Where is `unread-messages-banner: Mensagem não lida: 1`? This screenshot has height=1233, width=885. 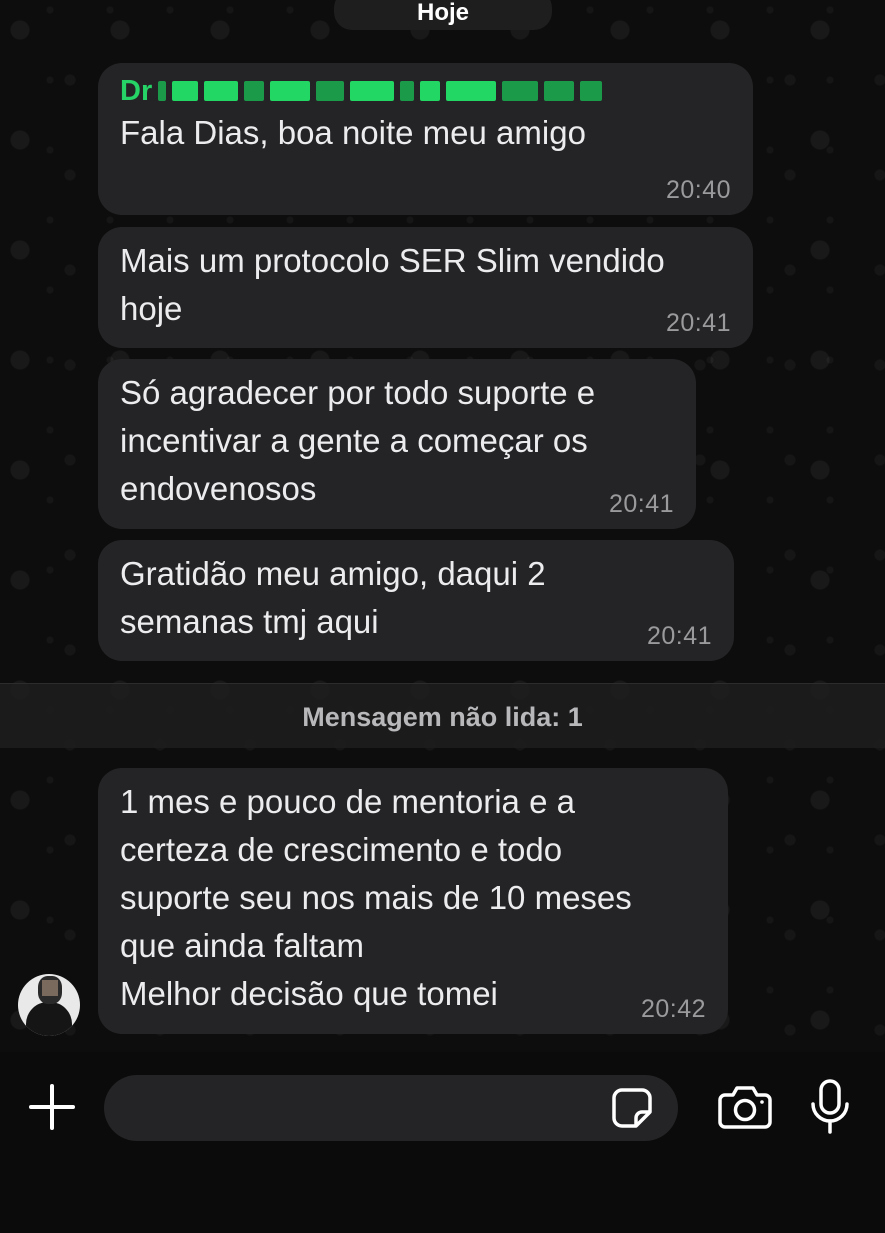
unread-messages-banner: Mensagem não lida: 1 is located at coordinates (442, 715).